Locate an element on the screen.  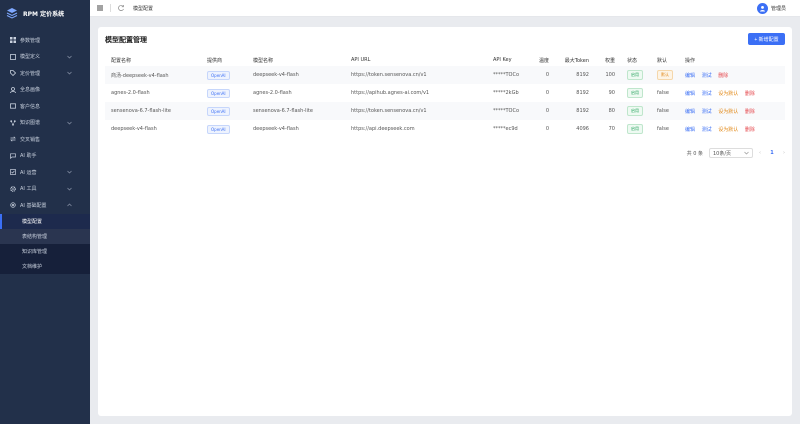
col-header: 配置名称 is located at coordinates (121, 60).